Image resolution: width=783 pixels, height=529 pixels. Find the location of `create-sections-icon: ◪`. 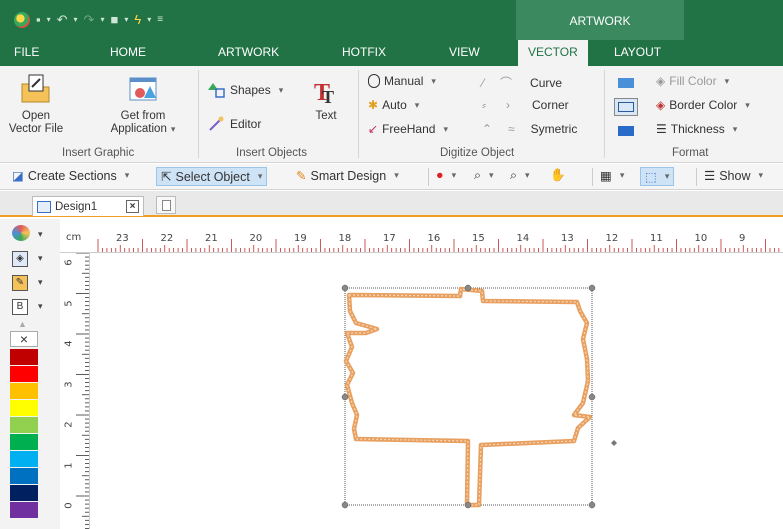

create-sections-icon: ◪ is located at coordinates (18, 176).